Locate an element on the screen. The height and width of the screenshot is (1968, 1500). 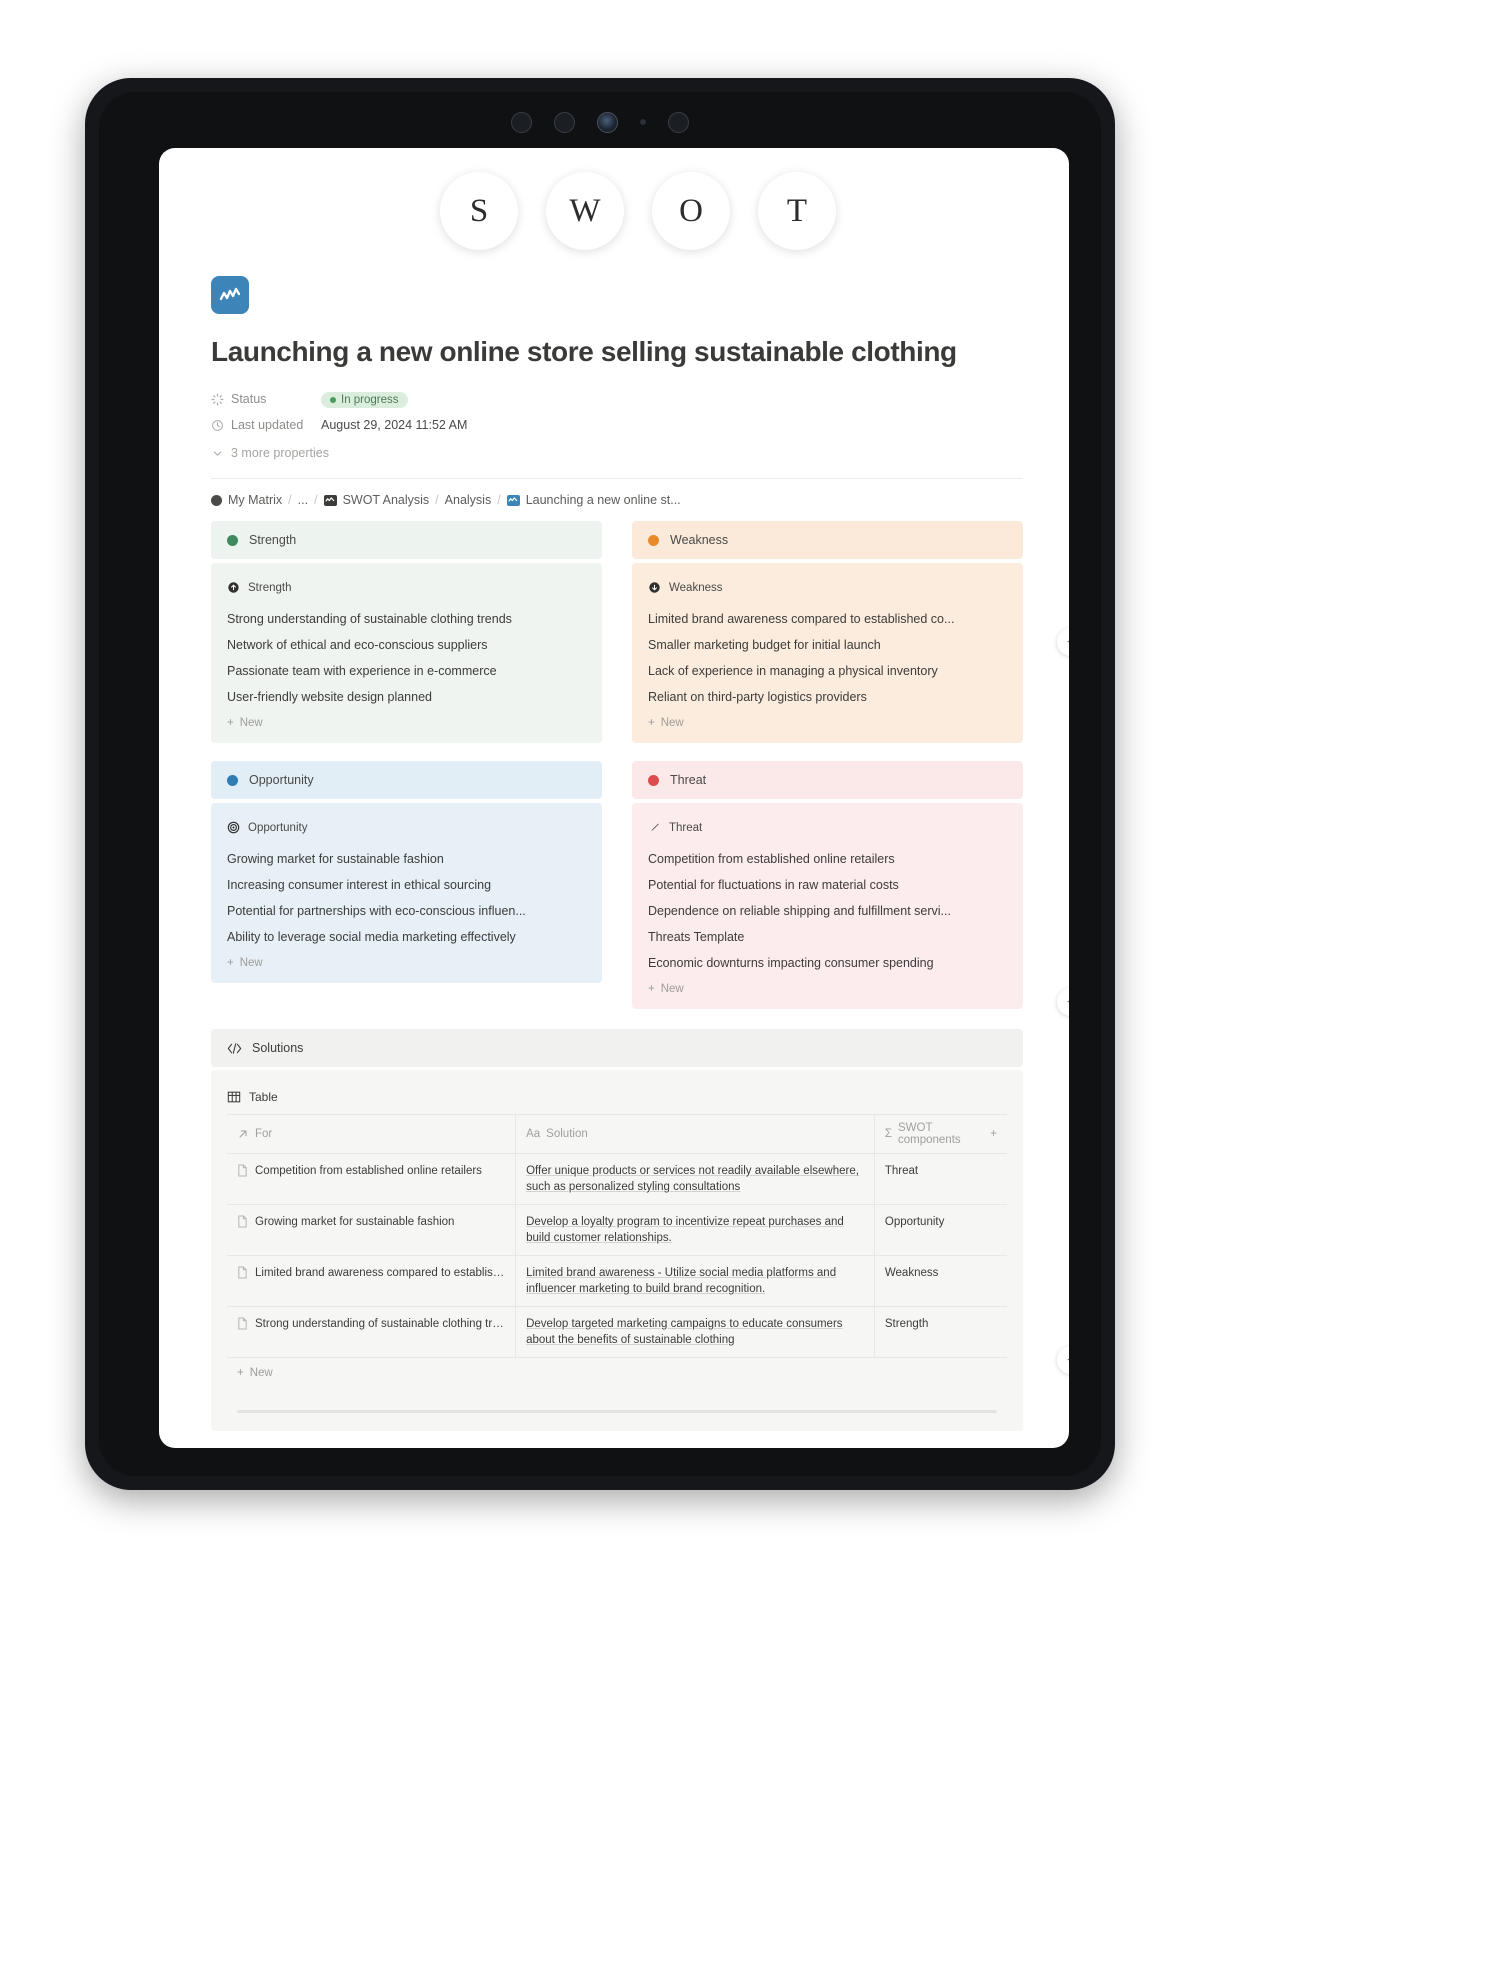
add-new-strength-button: + New is located at coordinates (406, 723).